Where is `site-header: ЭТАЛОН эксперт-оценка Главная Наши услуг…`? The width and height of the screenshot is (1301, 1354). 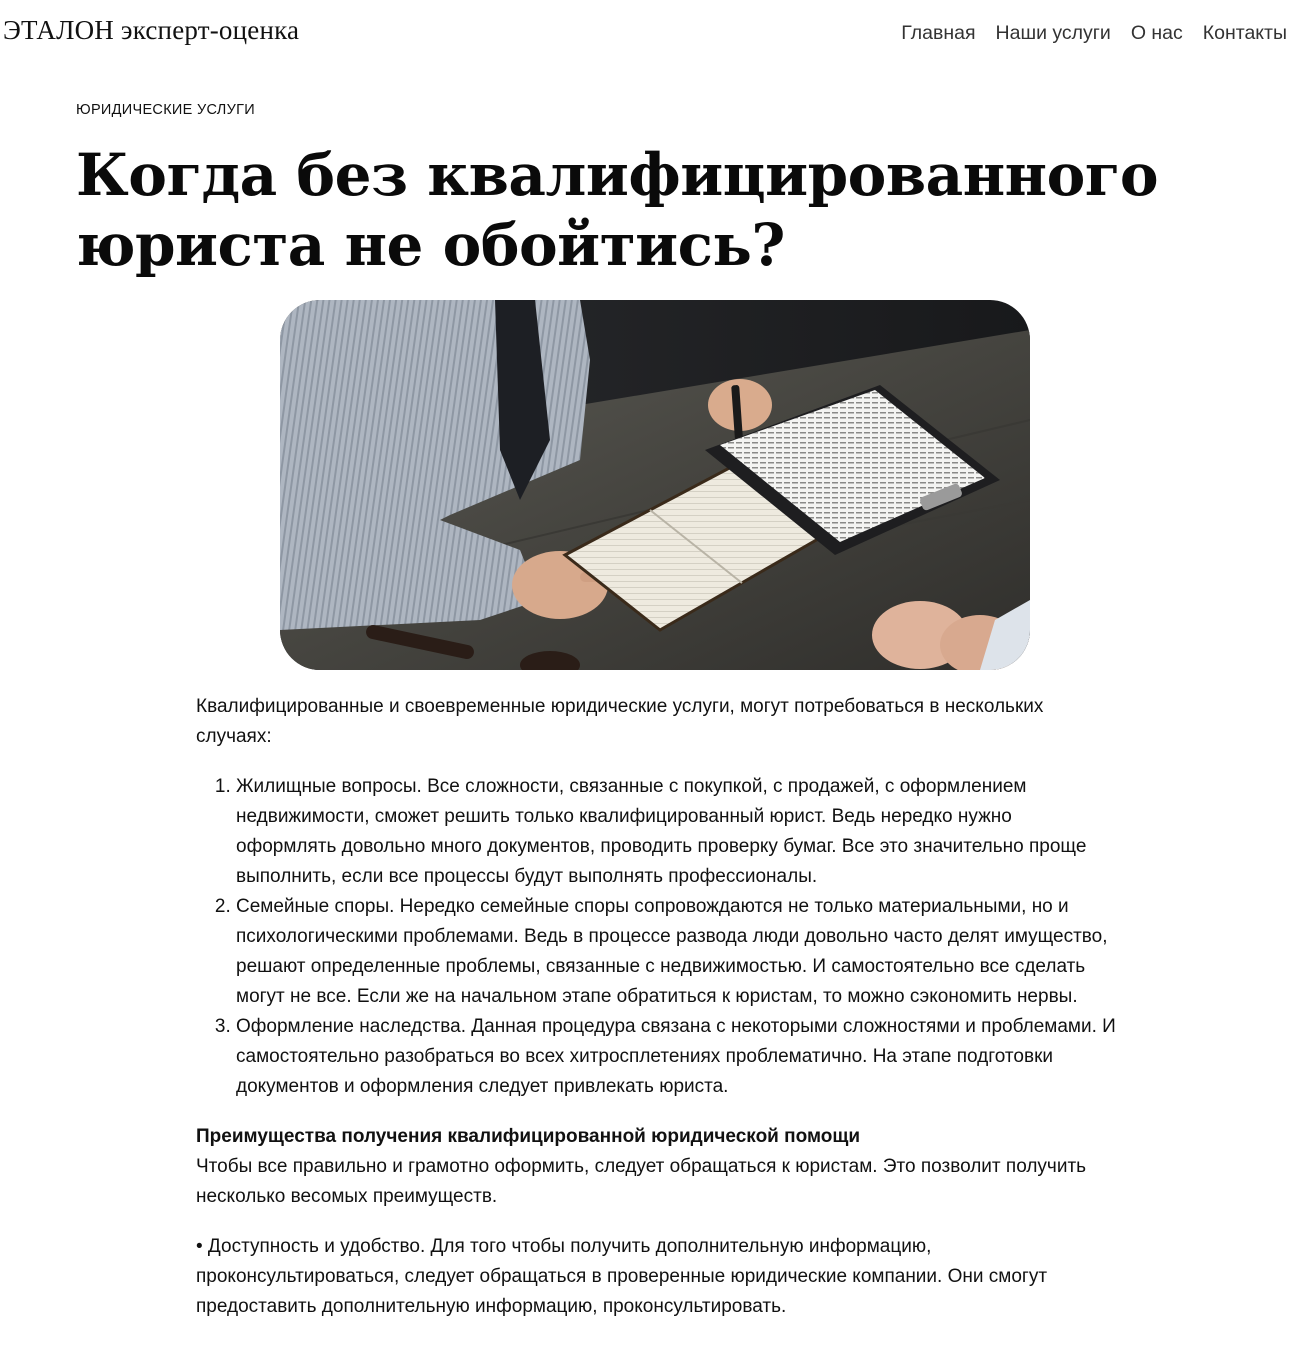 site-header: ЭТАЛОН эксперт-оценка Главная Наши услуг… is located at coordinates (650, 35).